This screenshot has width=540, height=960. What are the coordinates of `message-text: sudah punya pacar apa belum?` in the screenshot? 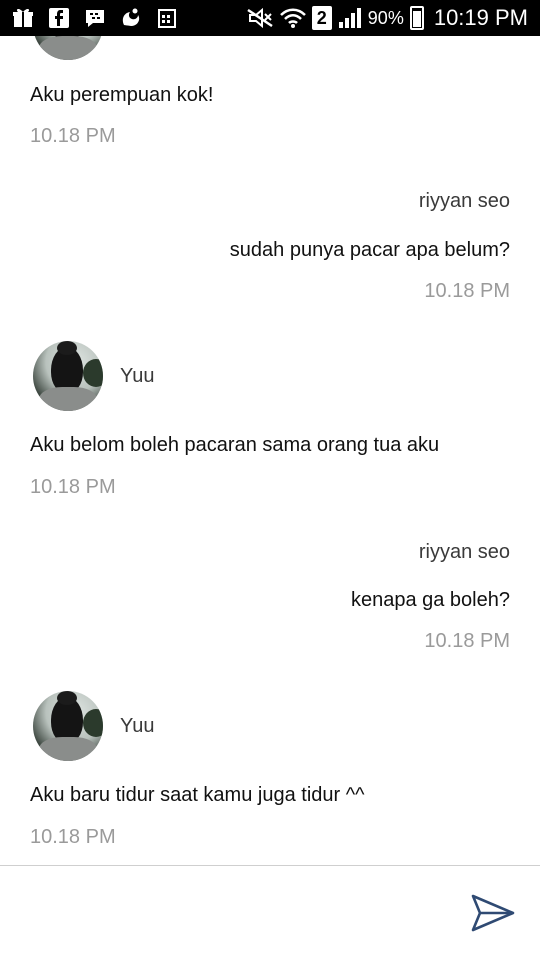 It's located at (369, 250).